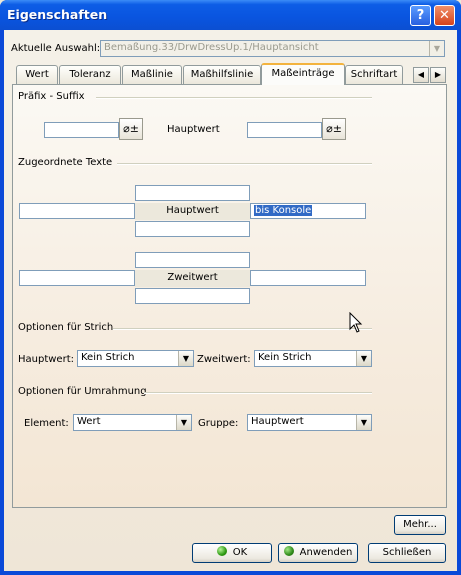  What do you see at coordinates (218, 423) in the screenshot?
I see `frame-group-label: Gruppe:` at bounding box center [218, 423].